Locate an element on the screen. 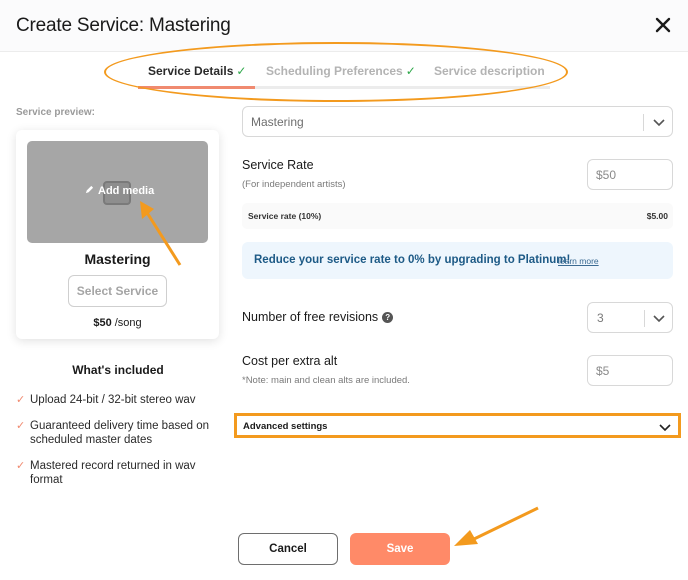 Image resolution: width=688 pixels, height=580 pixels. preview-price: $50 /song is located at coordinates (117, 323).